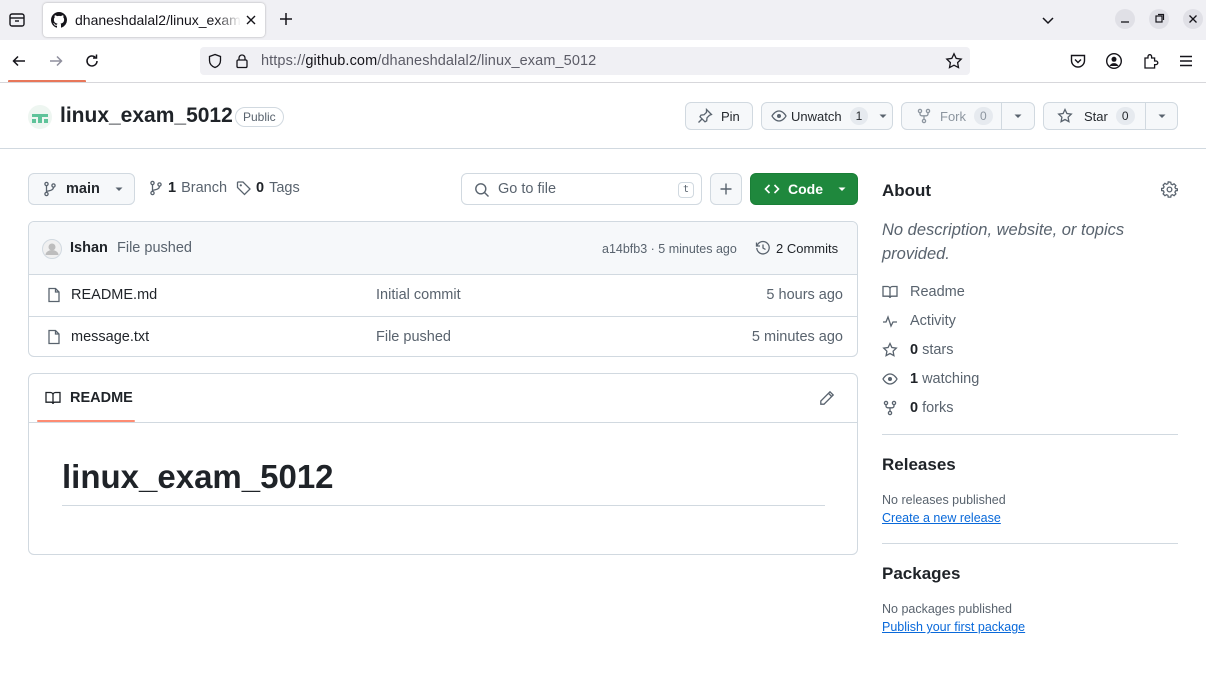 This screenshot has width=1206, height=685. What do you see at coordinates (1145, 116) in the screenshot?
I see `star-split-divider` at bounding box center [1145, 116].